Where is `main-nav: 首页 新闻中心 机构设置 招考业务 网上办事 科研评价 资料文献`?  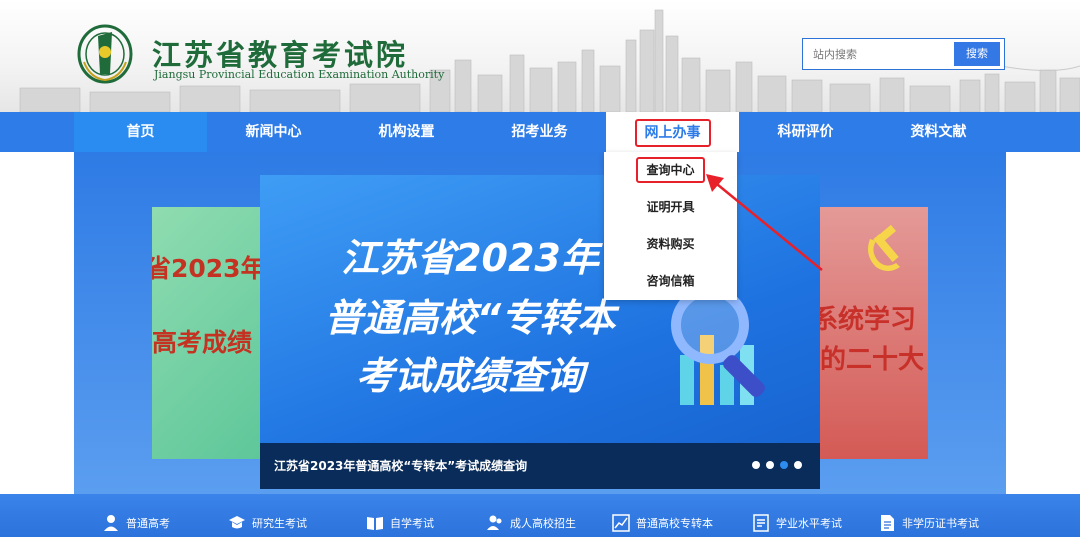
main-nav: 首页 新闻中心 机构设置 招考业务 网上办事 科研评价 资料文献 is located at coordinates (540, 132).